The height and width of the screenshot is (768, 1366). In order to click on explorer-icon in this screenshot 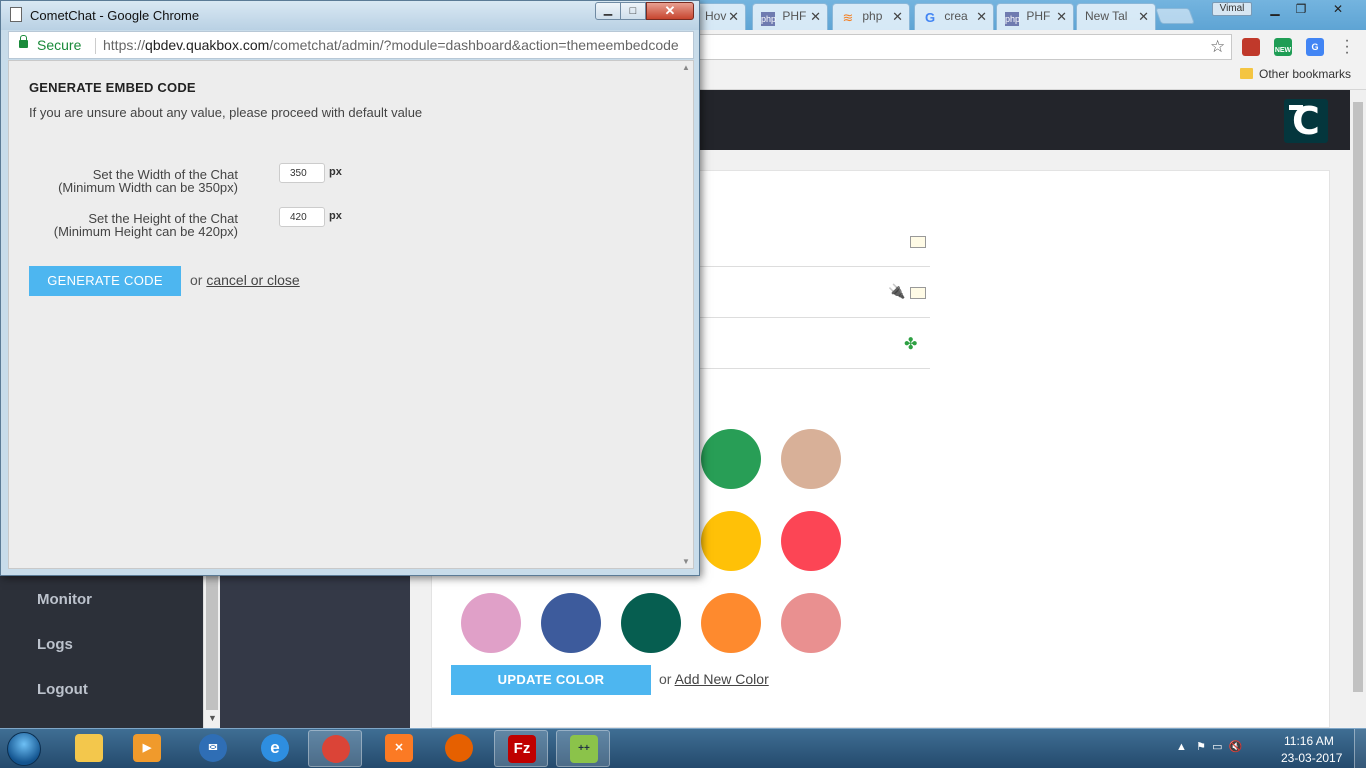, I will do `click(89, 748)`.